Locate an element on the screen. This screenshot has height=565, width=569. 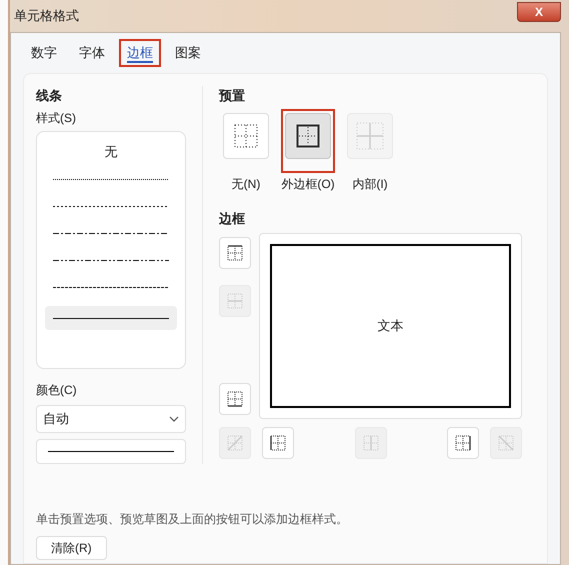
preset-label: 无(N) is located at coordinates (246, 184).